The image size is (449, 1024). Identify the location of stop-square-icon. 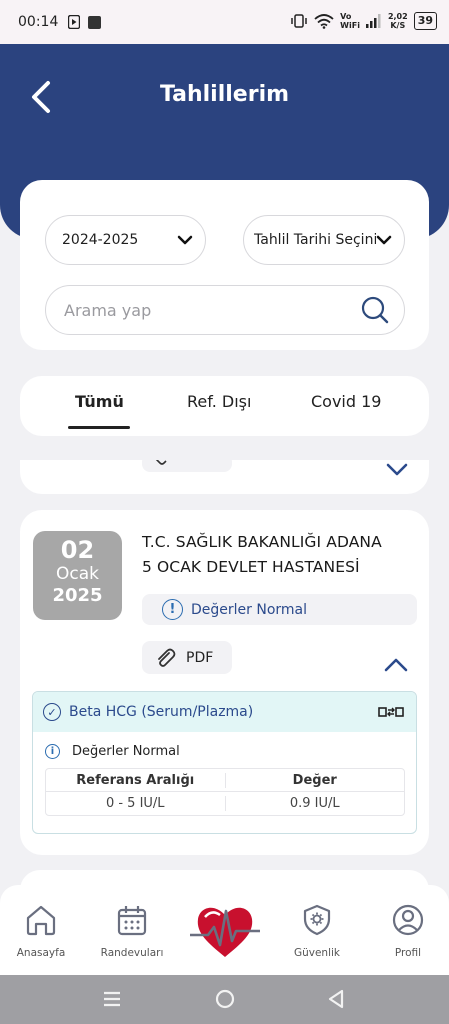
(95, 22).